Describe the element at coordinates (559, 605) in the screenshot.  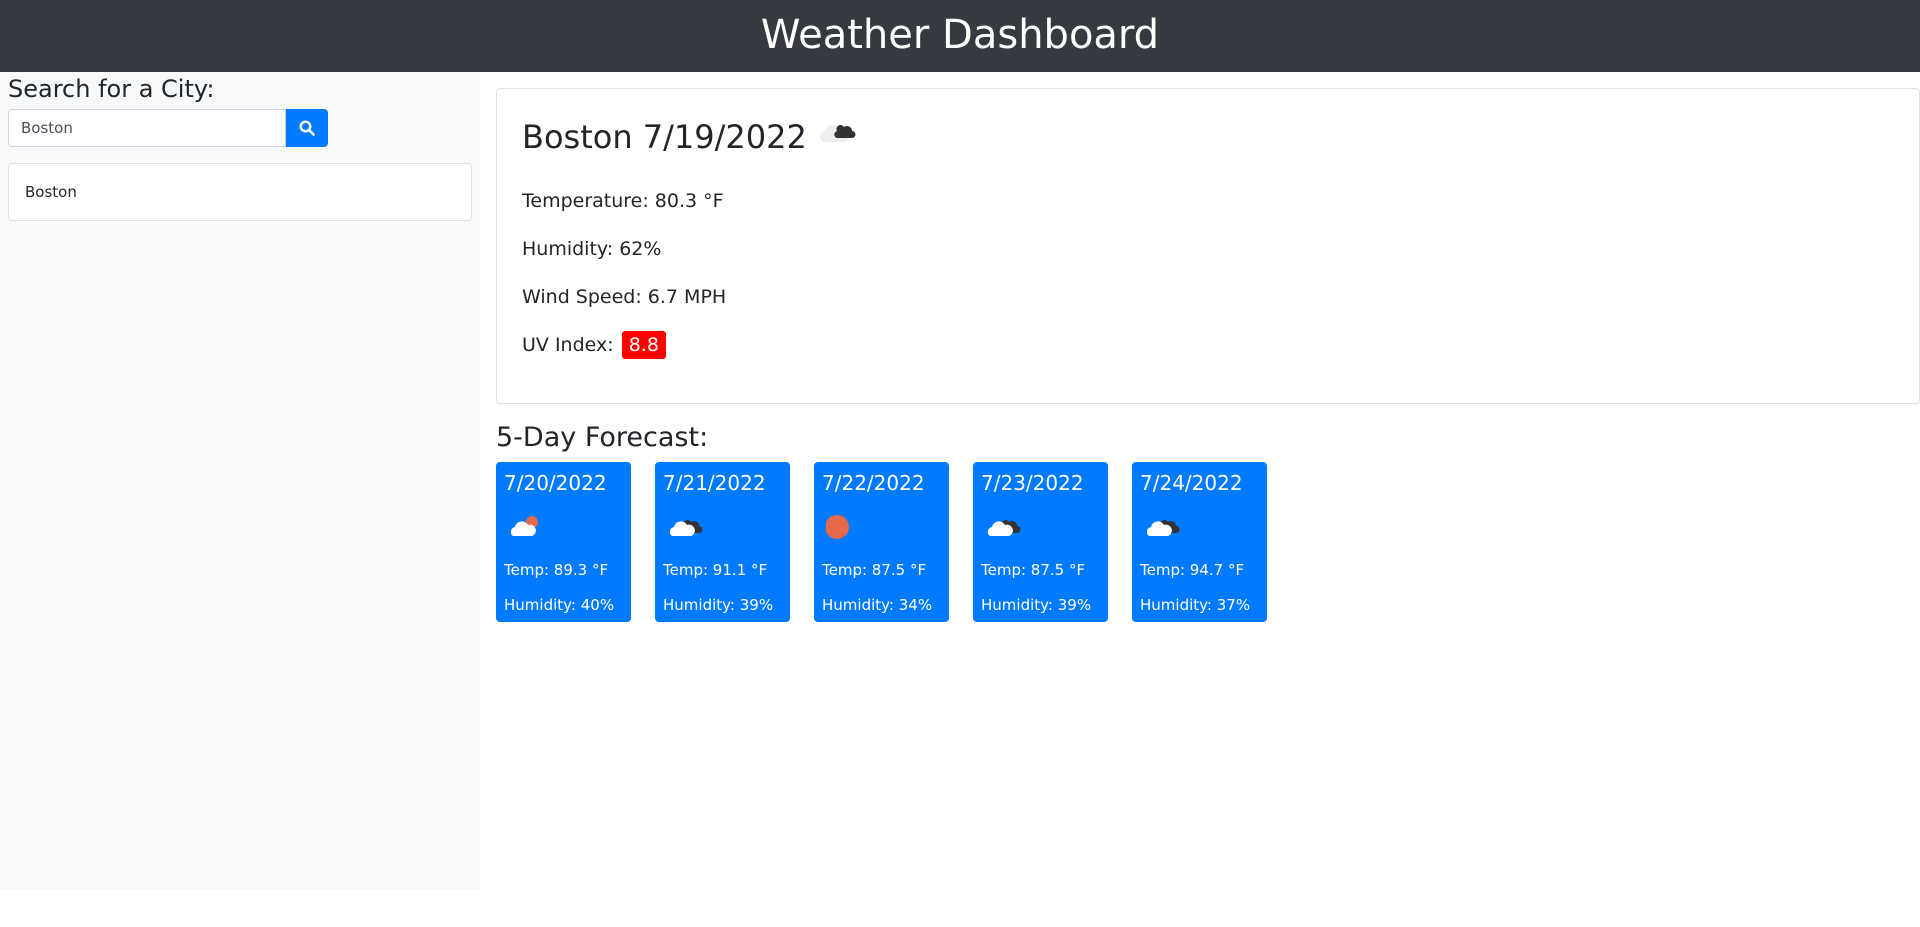
I see `forecast-humidity: Humidity: 40%` at that location.